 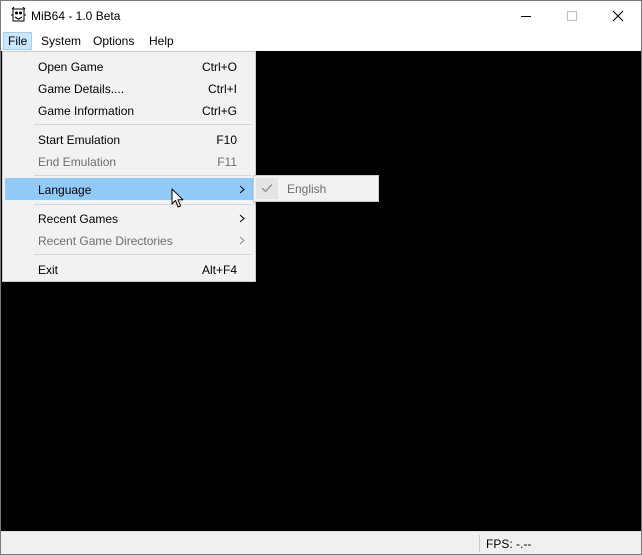 What do you see at coordinates (129, 269) in the screenshot?
I see `menu-item-exit: Exit Alt+F4` at bounding box center [129, 269].